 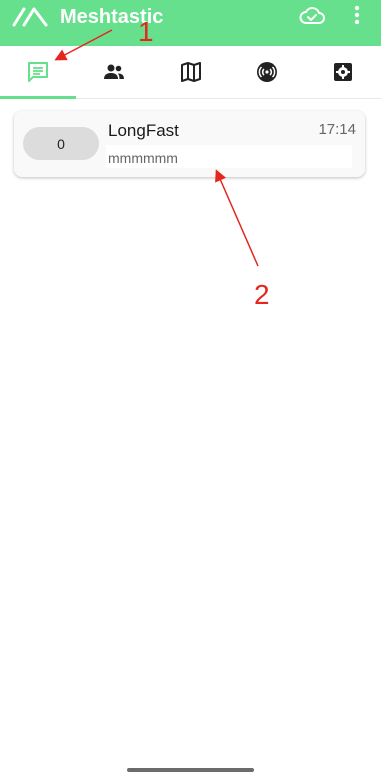 What do you see at coordinates (190, 23) in the screenshot?
I see `top-app-bar: Meshtastic` at bounding box center [190, 23].